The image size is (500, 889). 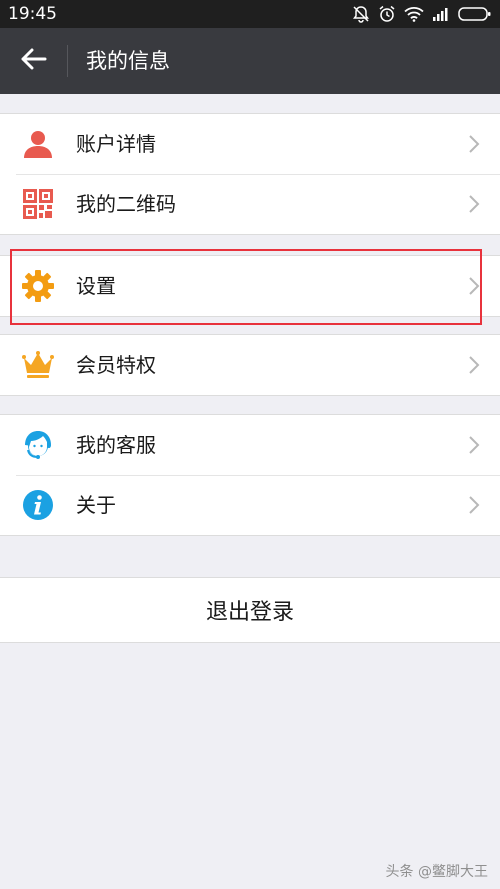 What do you see at coordinates (250, 204) in the screenshot?
I see `menu-item-my-qr-code: 我的二维码` at bounding box center [250, 204].